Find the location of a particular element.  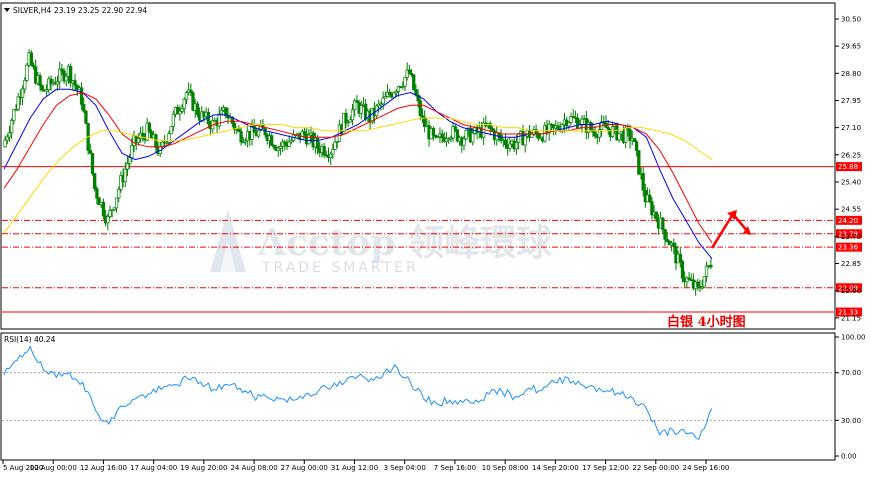

x-tick-label: 17 Sep 12:00 is located at coordinates (605, 468).